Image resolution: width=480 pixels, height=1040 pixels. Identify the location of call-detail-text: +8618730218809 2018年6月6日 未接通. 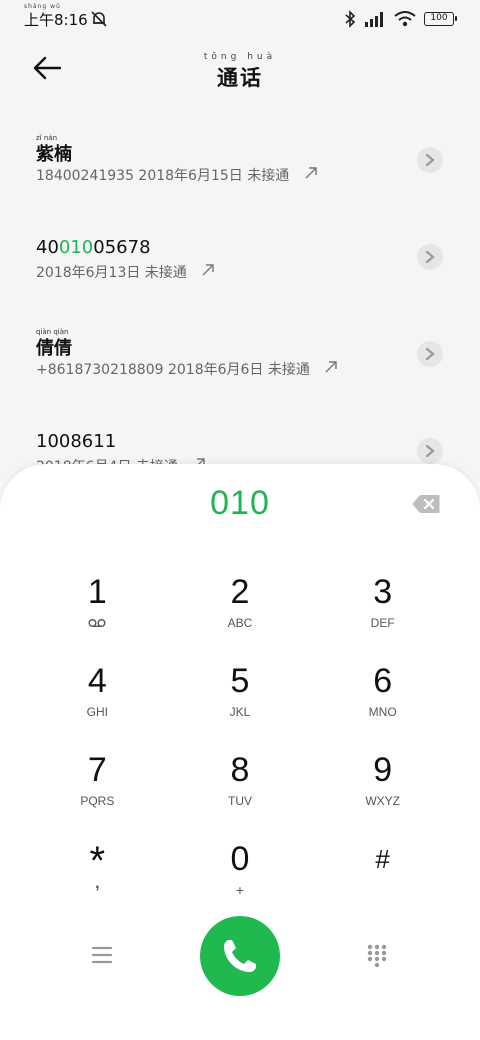
(173, 370).